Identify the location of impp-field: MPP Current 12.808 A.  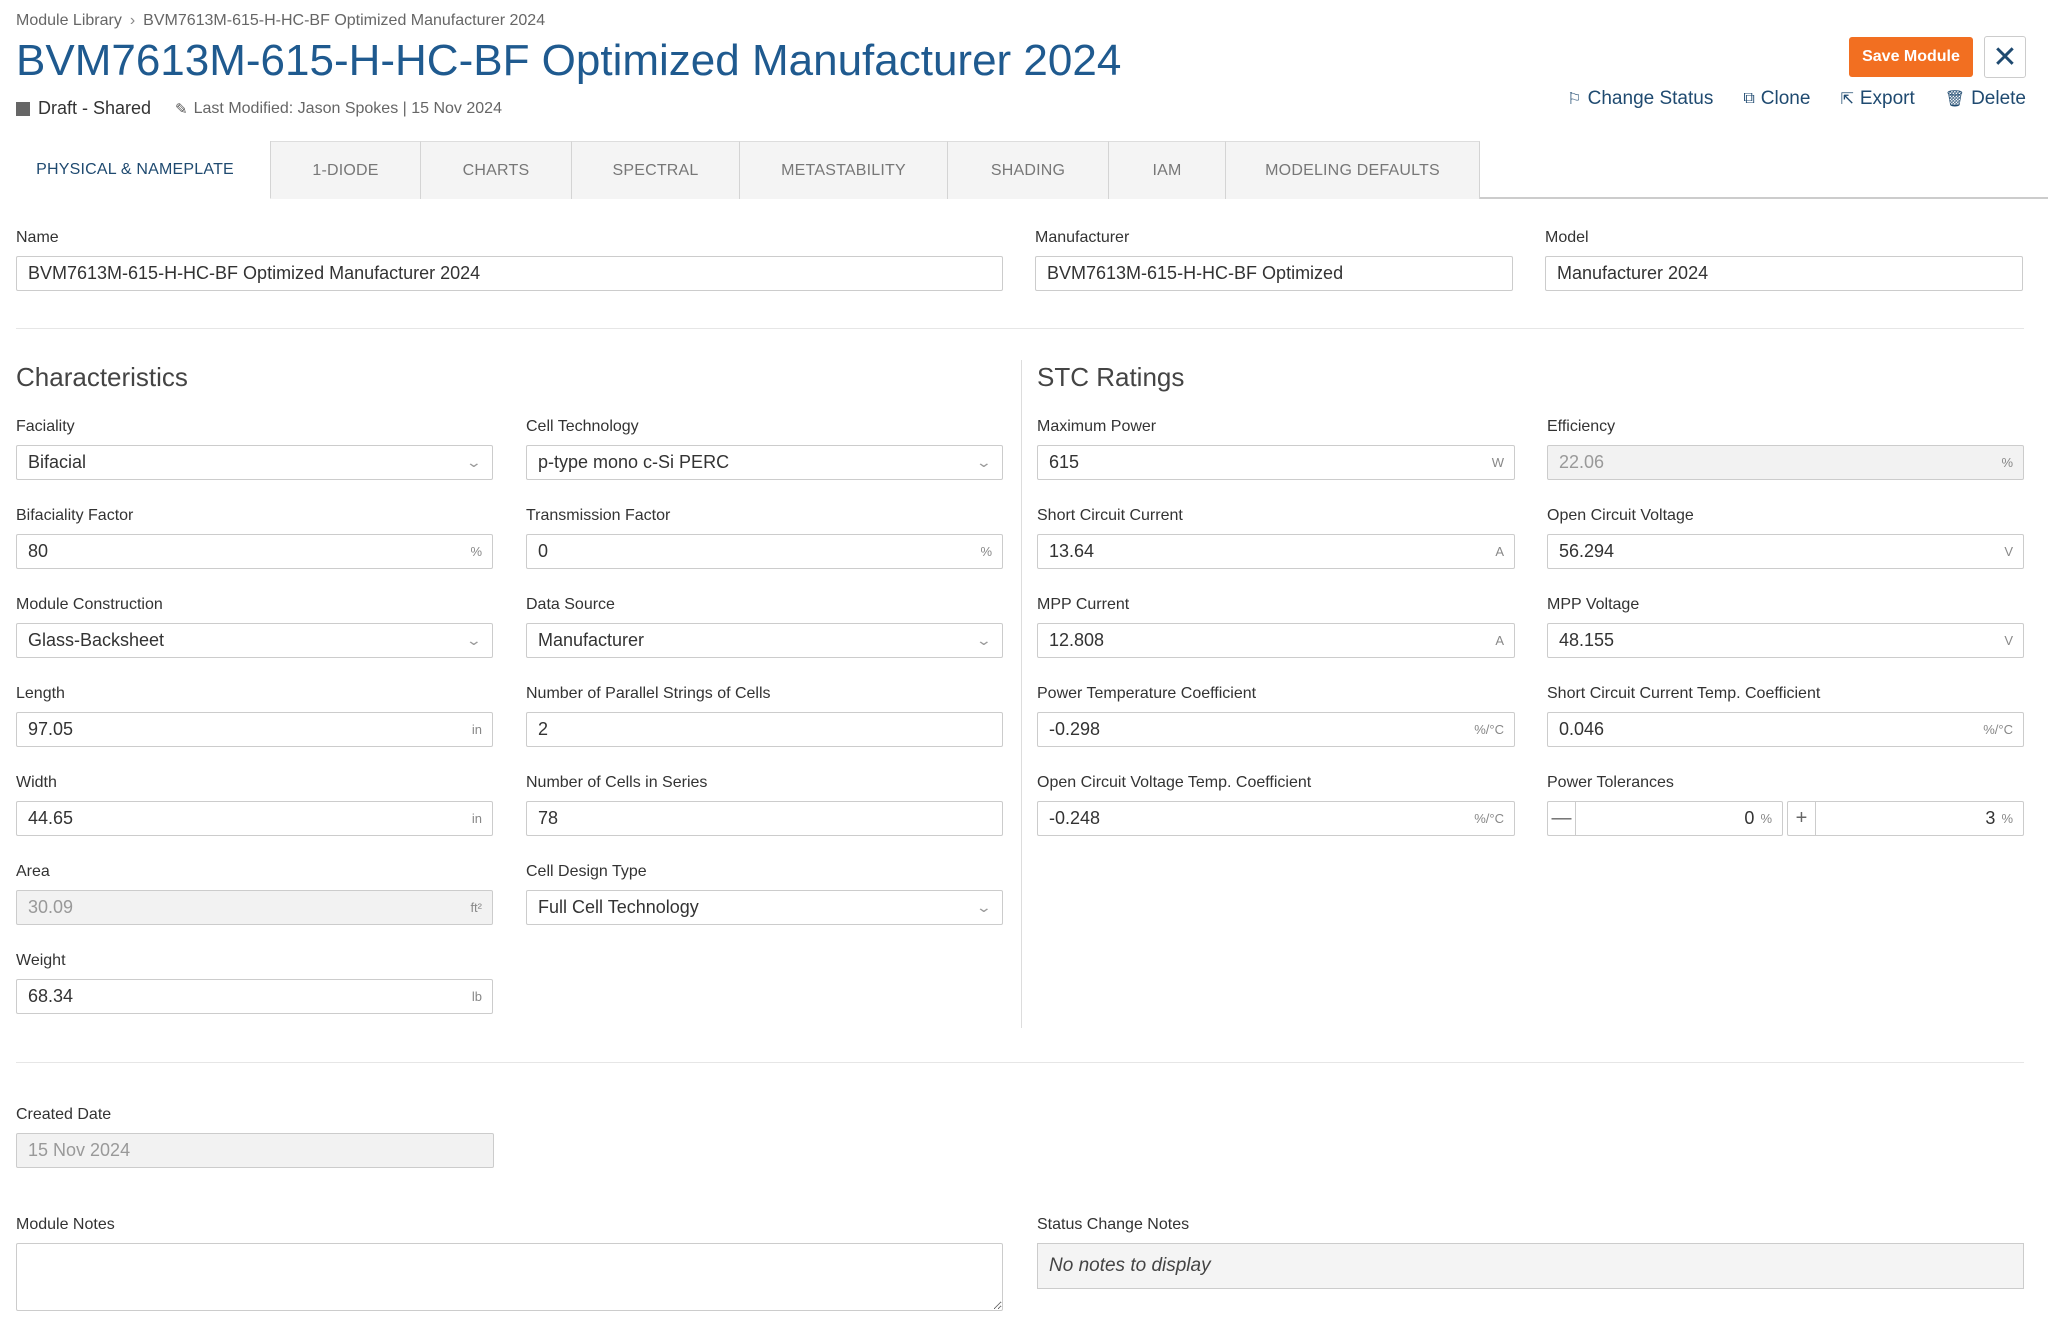
(1276, 627).